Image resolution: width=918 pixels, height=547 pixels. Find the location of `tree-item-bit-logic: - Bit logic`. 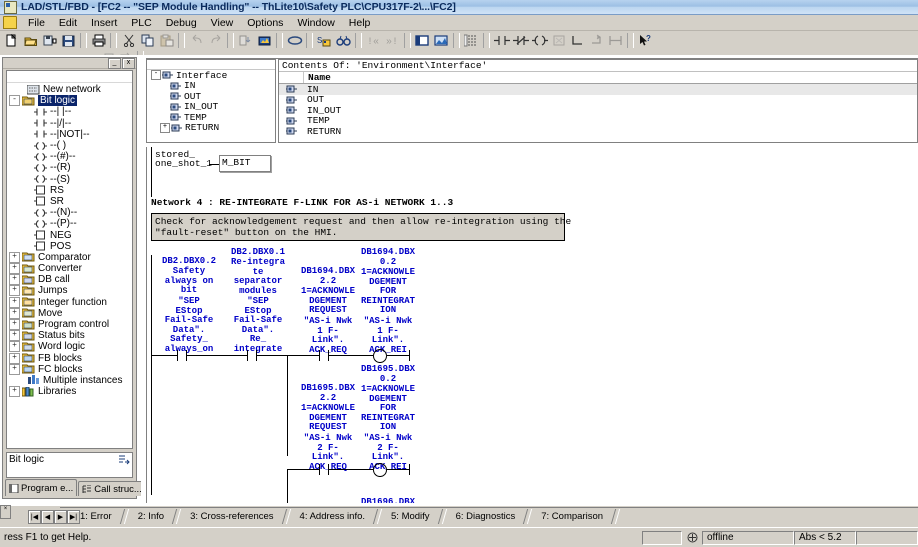

tree-item-bit-logic: - Bit logic is located at coordinates (69, 101).